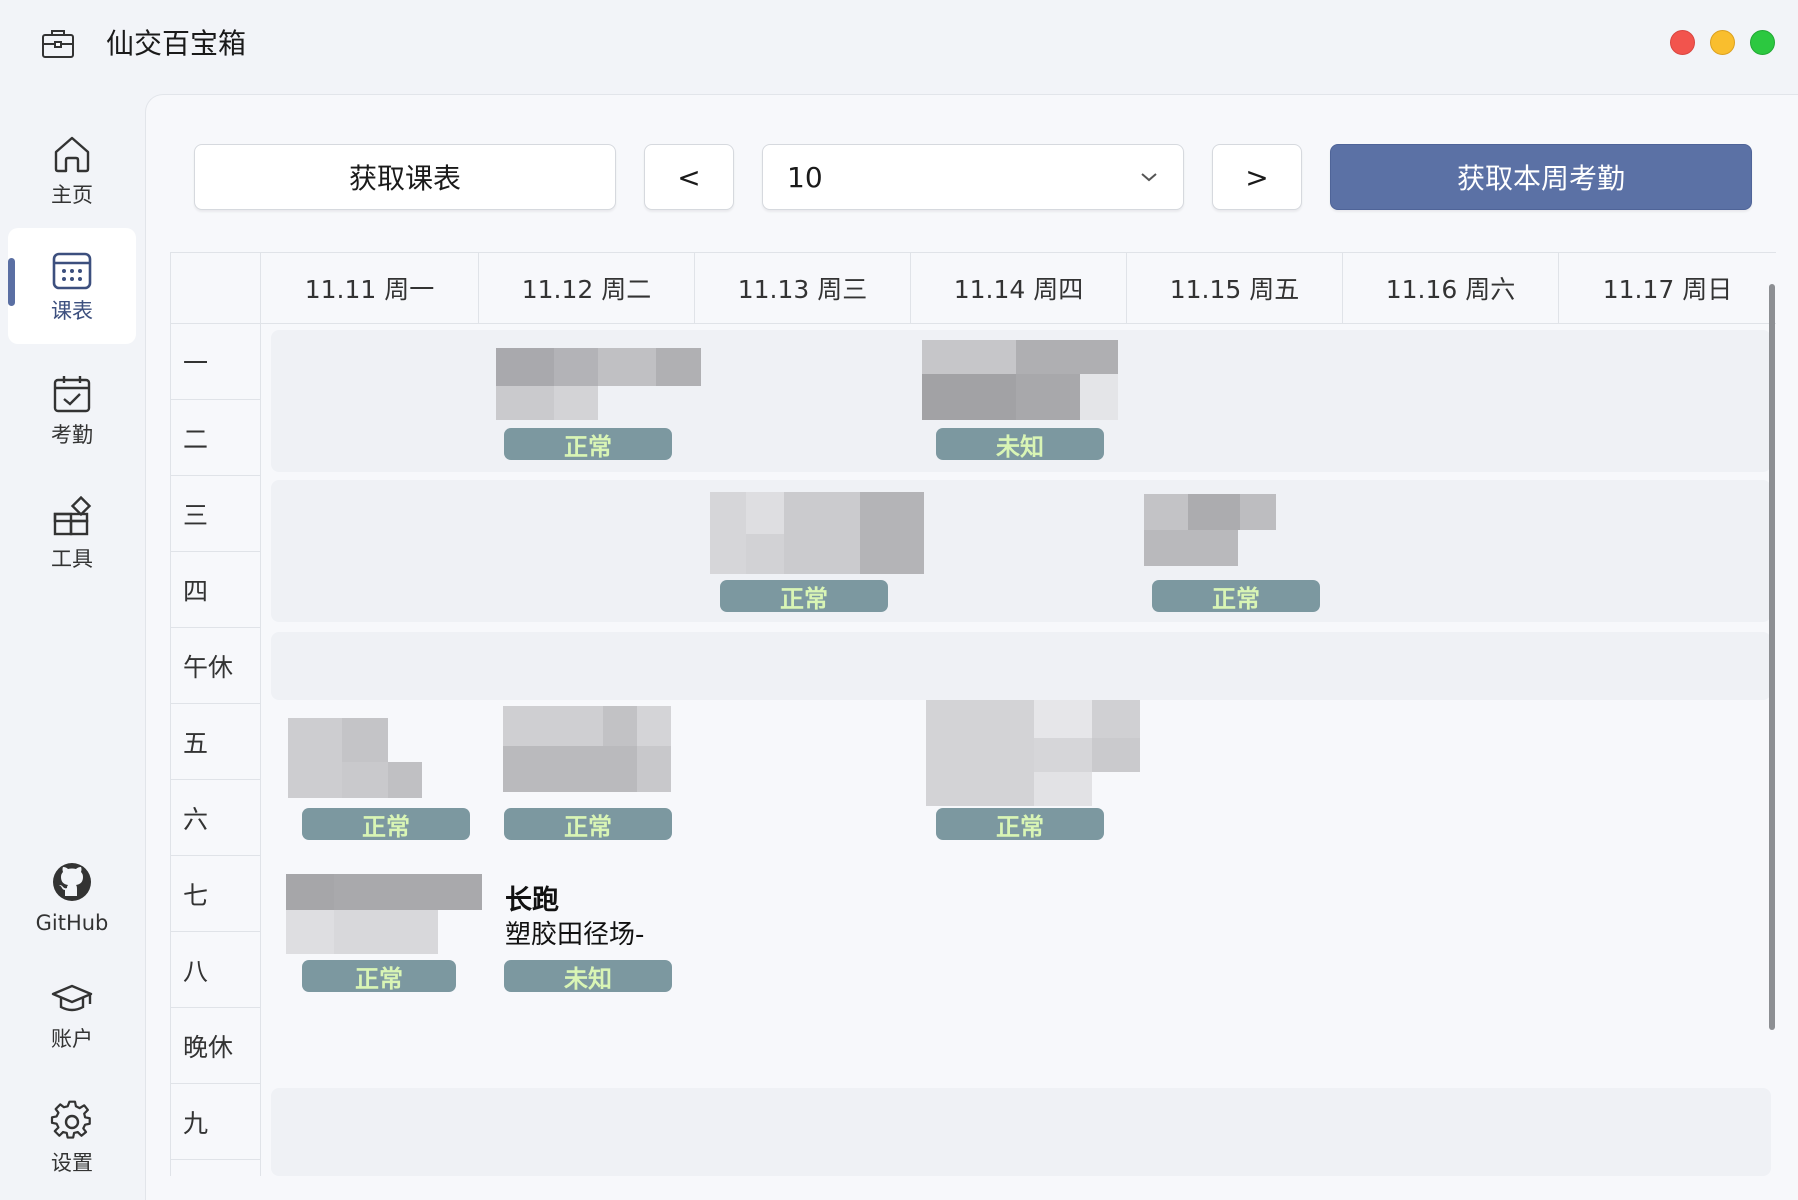 The height and width of the screenshot is (1200, 1798). Describe the element at coordinates (587, 288) in the screenshot. I see `day-header: 11.12 周二` at that location.